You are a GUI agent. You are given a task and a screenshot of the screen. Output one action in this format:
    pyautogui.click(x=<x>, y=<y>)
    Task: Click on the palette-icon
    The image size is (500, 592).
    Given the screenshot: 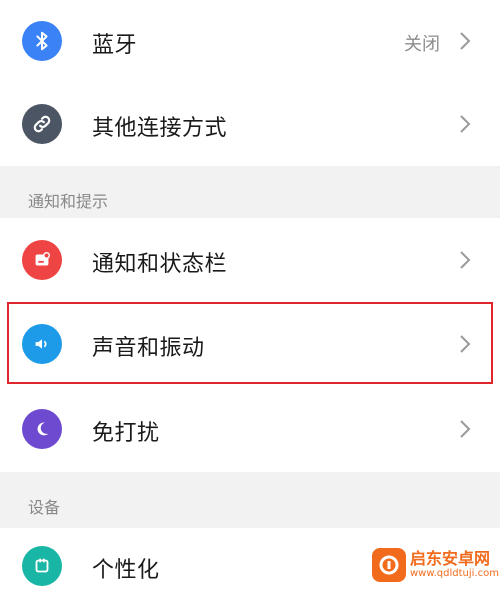 What is the action you would take?
    pyautogui.click(x=42, y=566)
    